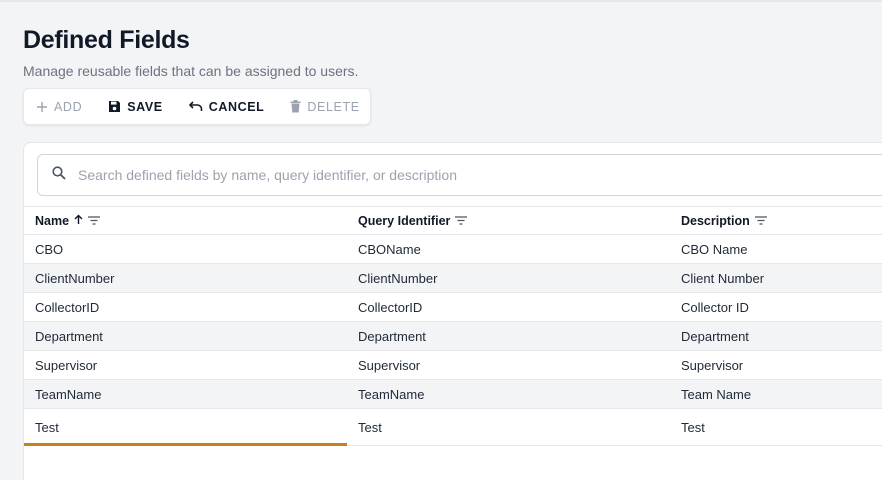 This screenshot has width=882, height=480. I want to click on cell-description: Collector ID, so click(715, 307).